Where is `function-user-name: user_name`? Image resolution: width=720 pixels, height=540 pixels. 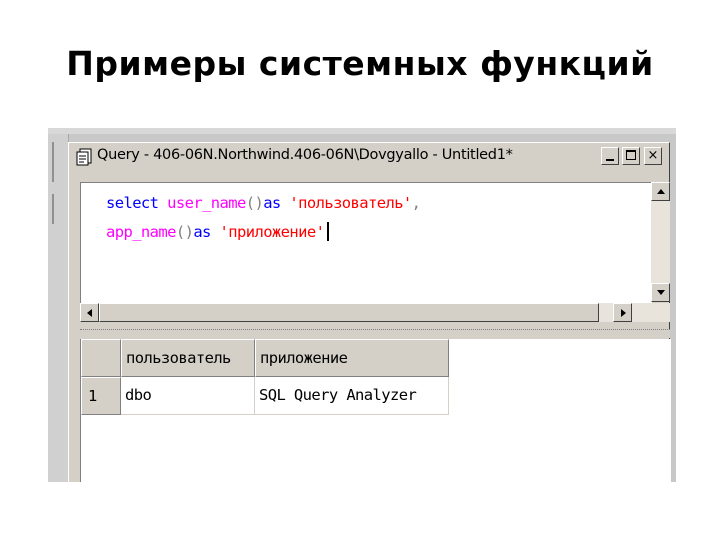
function-user-name: user_name is located at coordinates (206, 203).